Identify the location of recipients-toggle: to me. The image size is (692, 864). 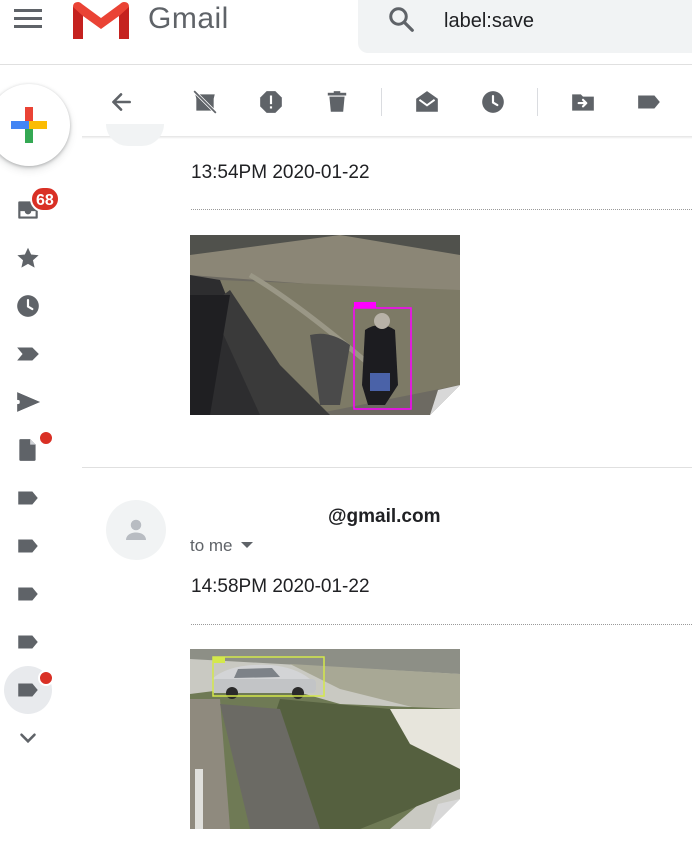
(221, 546).